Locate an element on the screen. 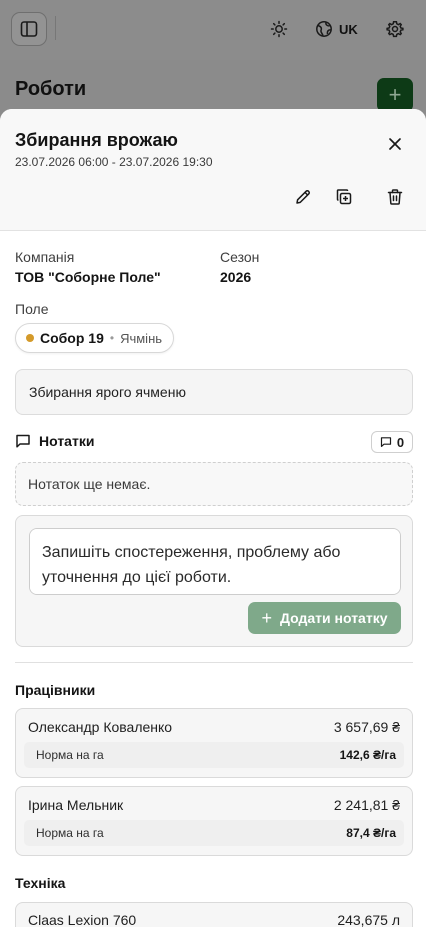 The width and height of the screenshot is (426, 927). notes-header: Нотатки is located at coordinates (54, 441).